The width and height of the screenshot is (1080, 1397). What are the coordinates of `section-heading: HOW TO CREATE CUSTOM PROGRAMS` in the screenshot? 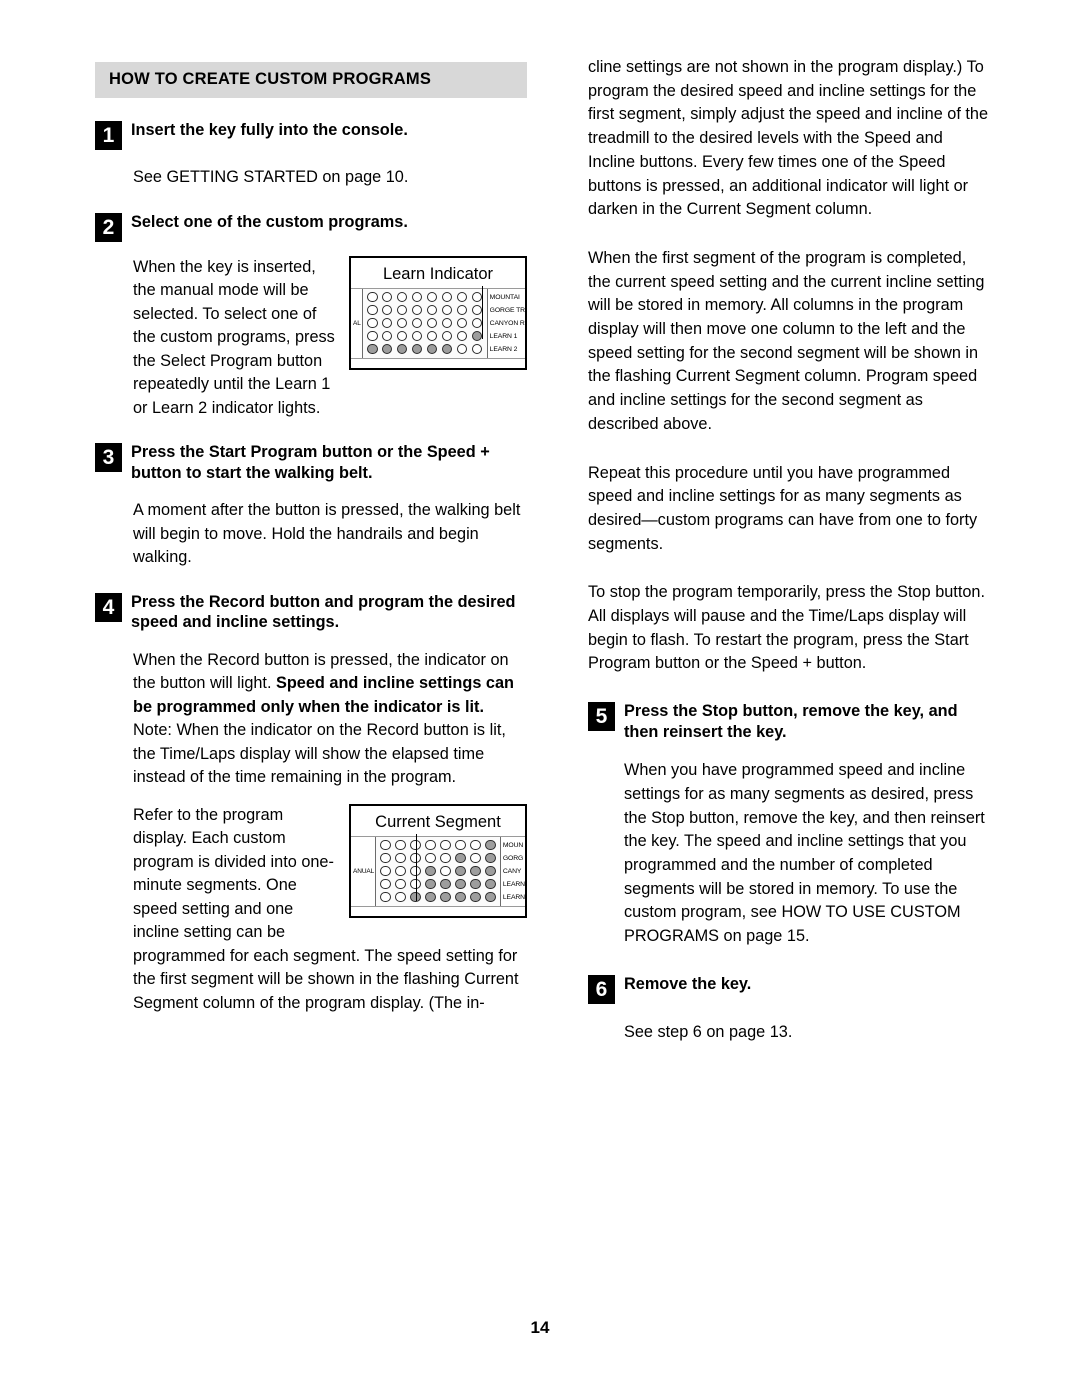 It's located at (311, 80).